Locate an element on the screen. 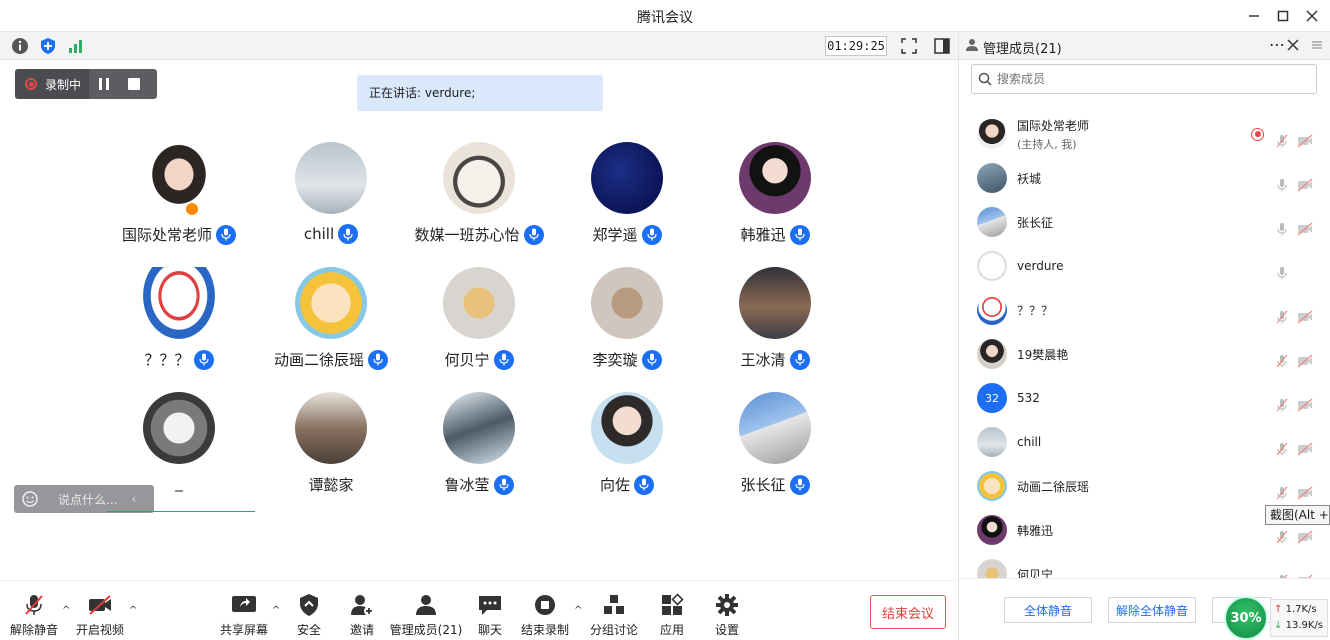 The image size is (1330, 640). more-options-icon: ⋯ is located at coordinates (1277, 44).